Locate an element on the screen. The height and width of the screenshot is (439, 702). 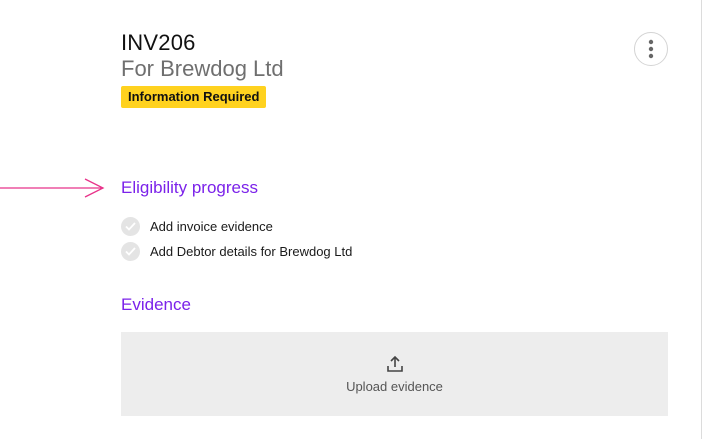
upload-icon is located at coordinates (394, 363).